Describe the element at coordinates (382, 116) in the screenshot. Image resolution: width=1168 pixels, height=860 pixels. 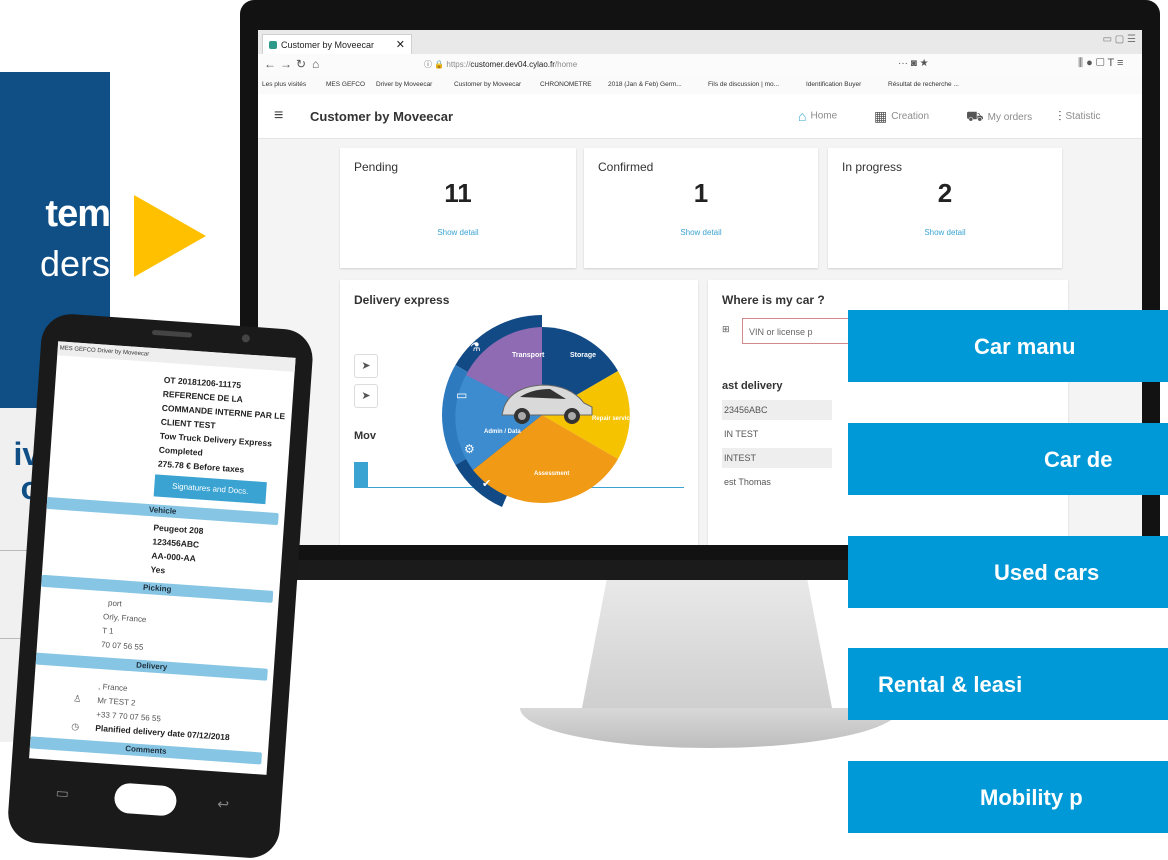
I see `app-title: Customer by Moveecar` at that location.